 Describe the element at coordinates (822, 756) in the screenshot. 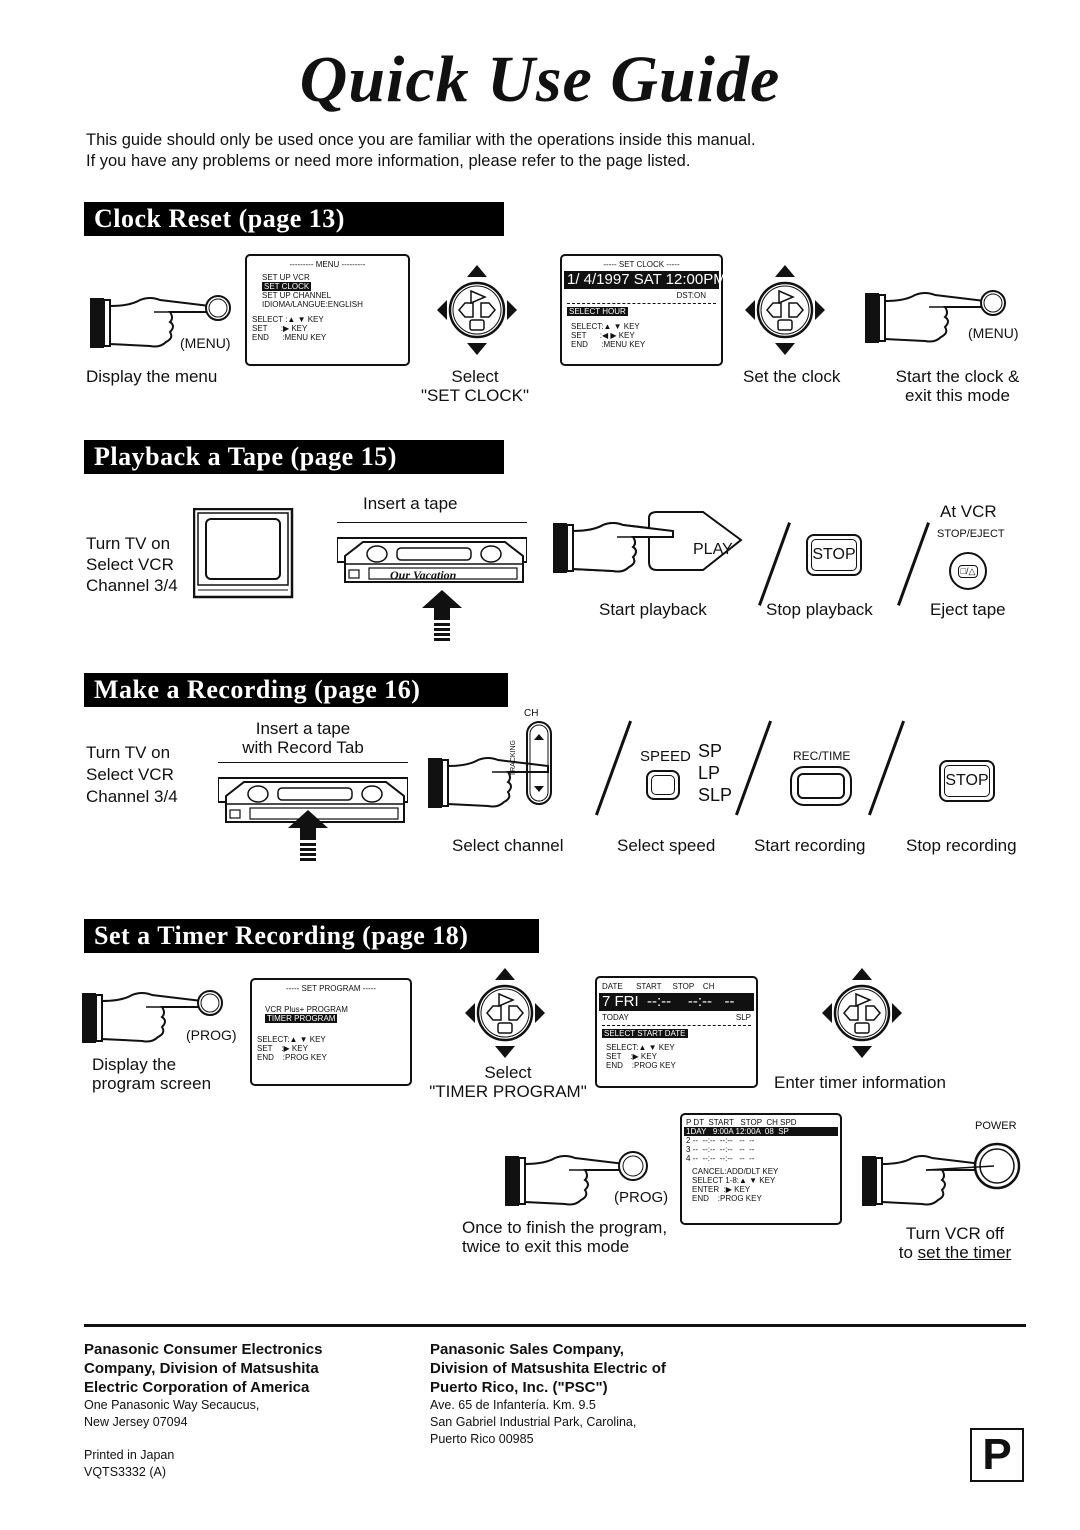

I see `rec-time-label: REC/TIME` at that location.